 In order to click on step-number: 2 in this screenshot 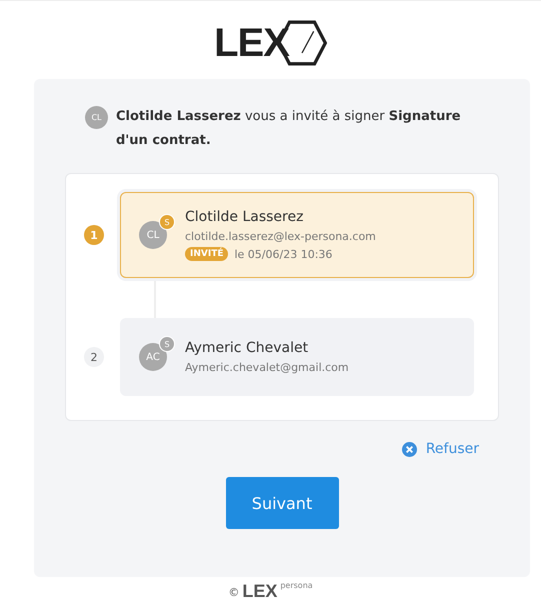, I will do `click(94, 357)`.